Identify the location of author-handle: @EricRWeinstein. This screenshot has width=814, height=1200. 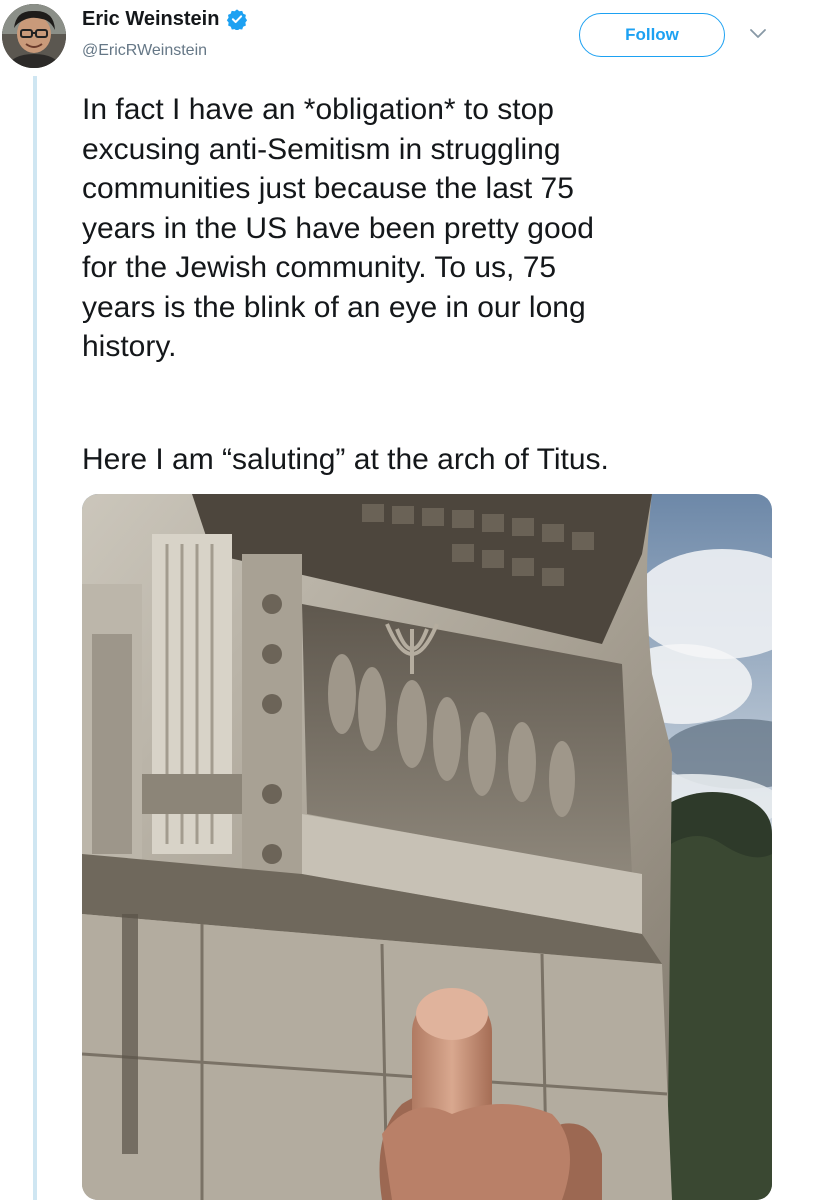
(144, 51).